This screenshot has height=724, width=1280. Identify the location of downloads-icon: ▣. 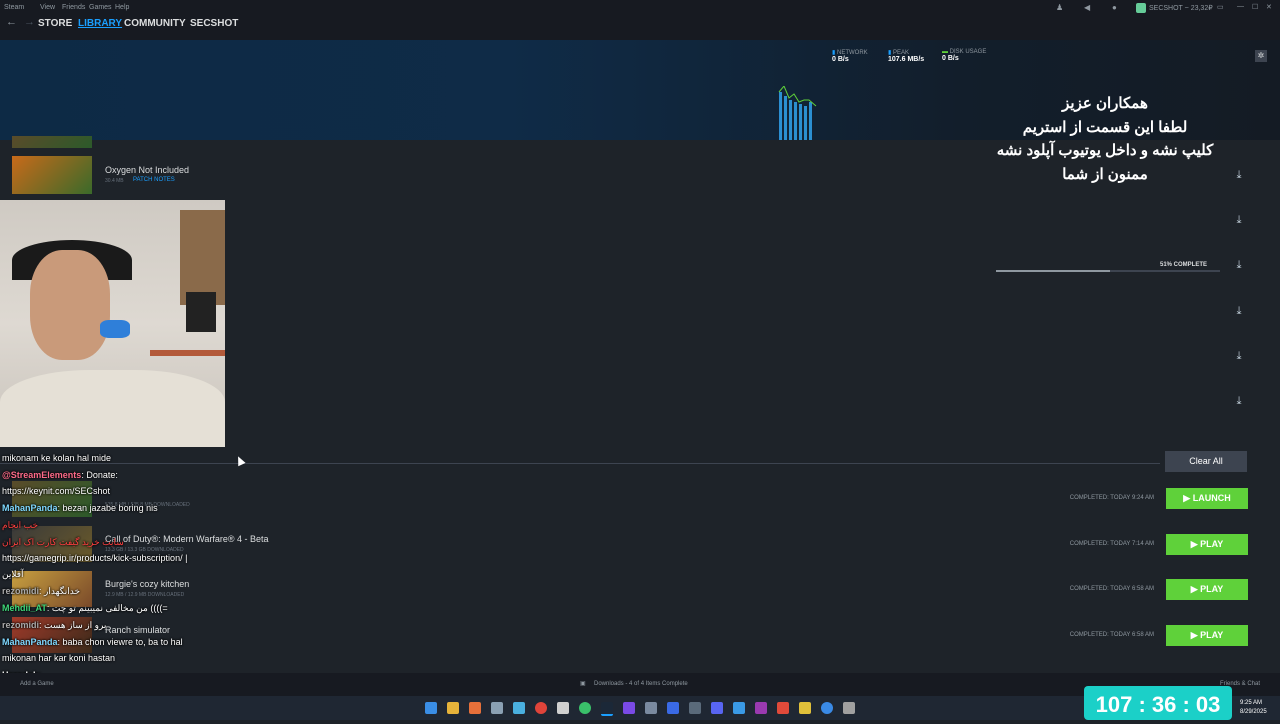
(583, 683).